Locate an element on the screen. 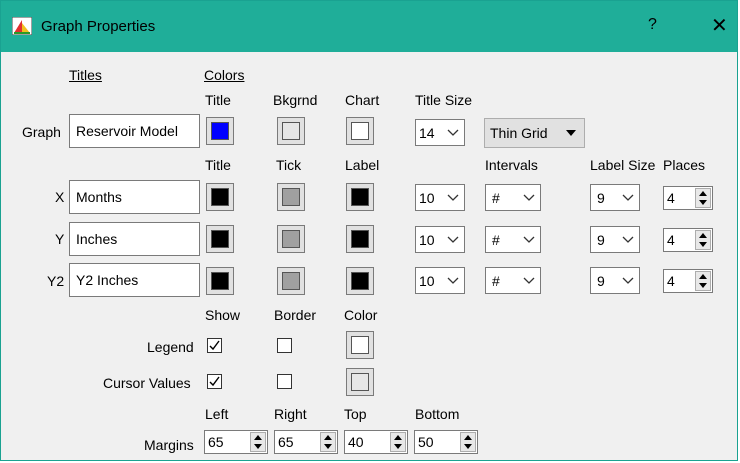  graph-chart-color-button is located at coordinates (360, 131).